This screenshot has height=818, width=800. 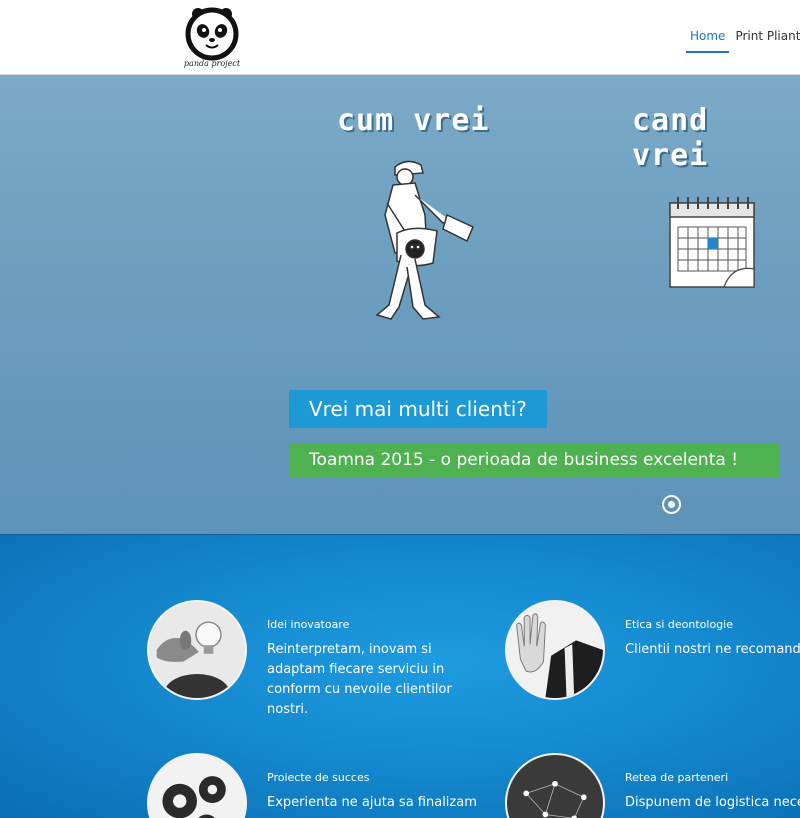 I want to click on lightbulb-hand-icon, so click(x=197, y=650).